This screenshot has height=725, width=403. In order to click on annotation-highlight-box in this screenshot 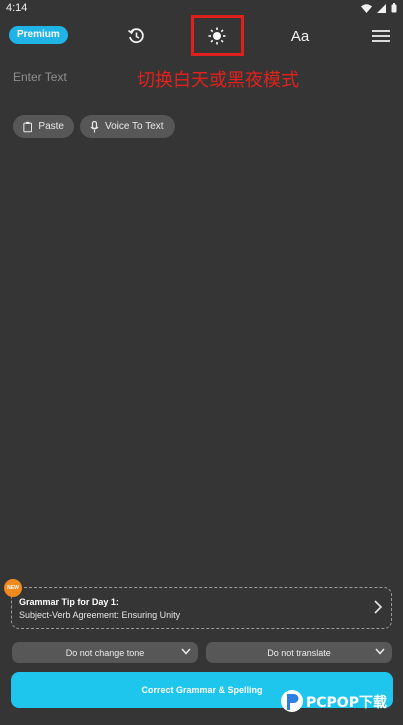, I will do `click(217, 35)`.